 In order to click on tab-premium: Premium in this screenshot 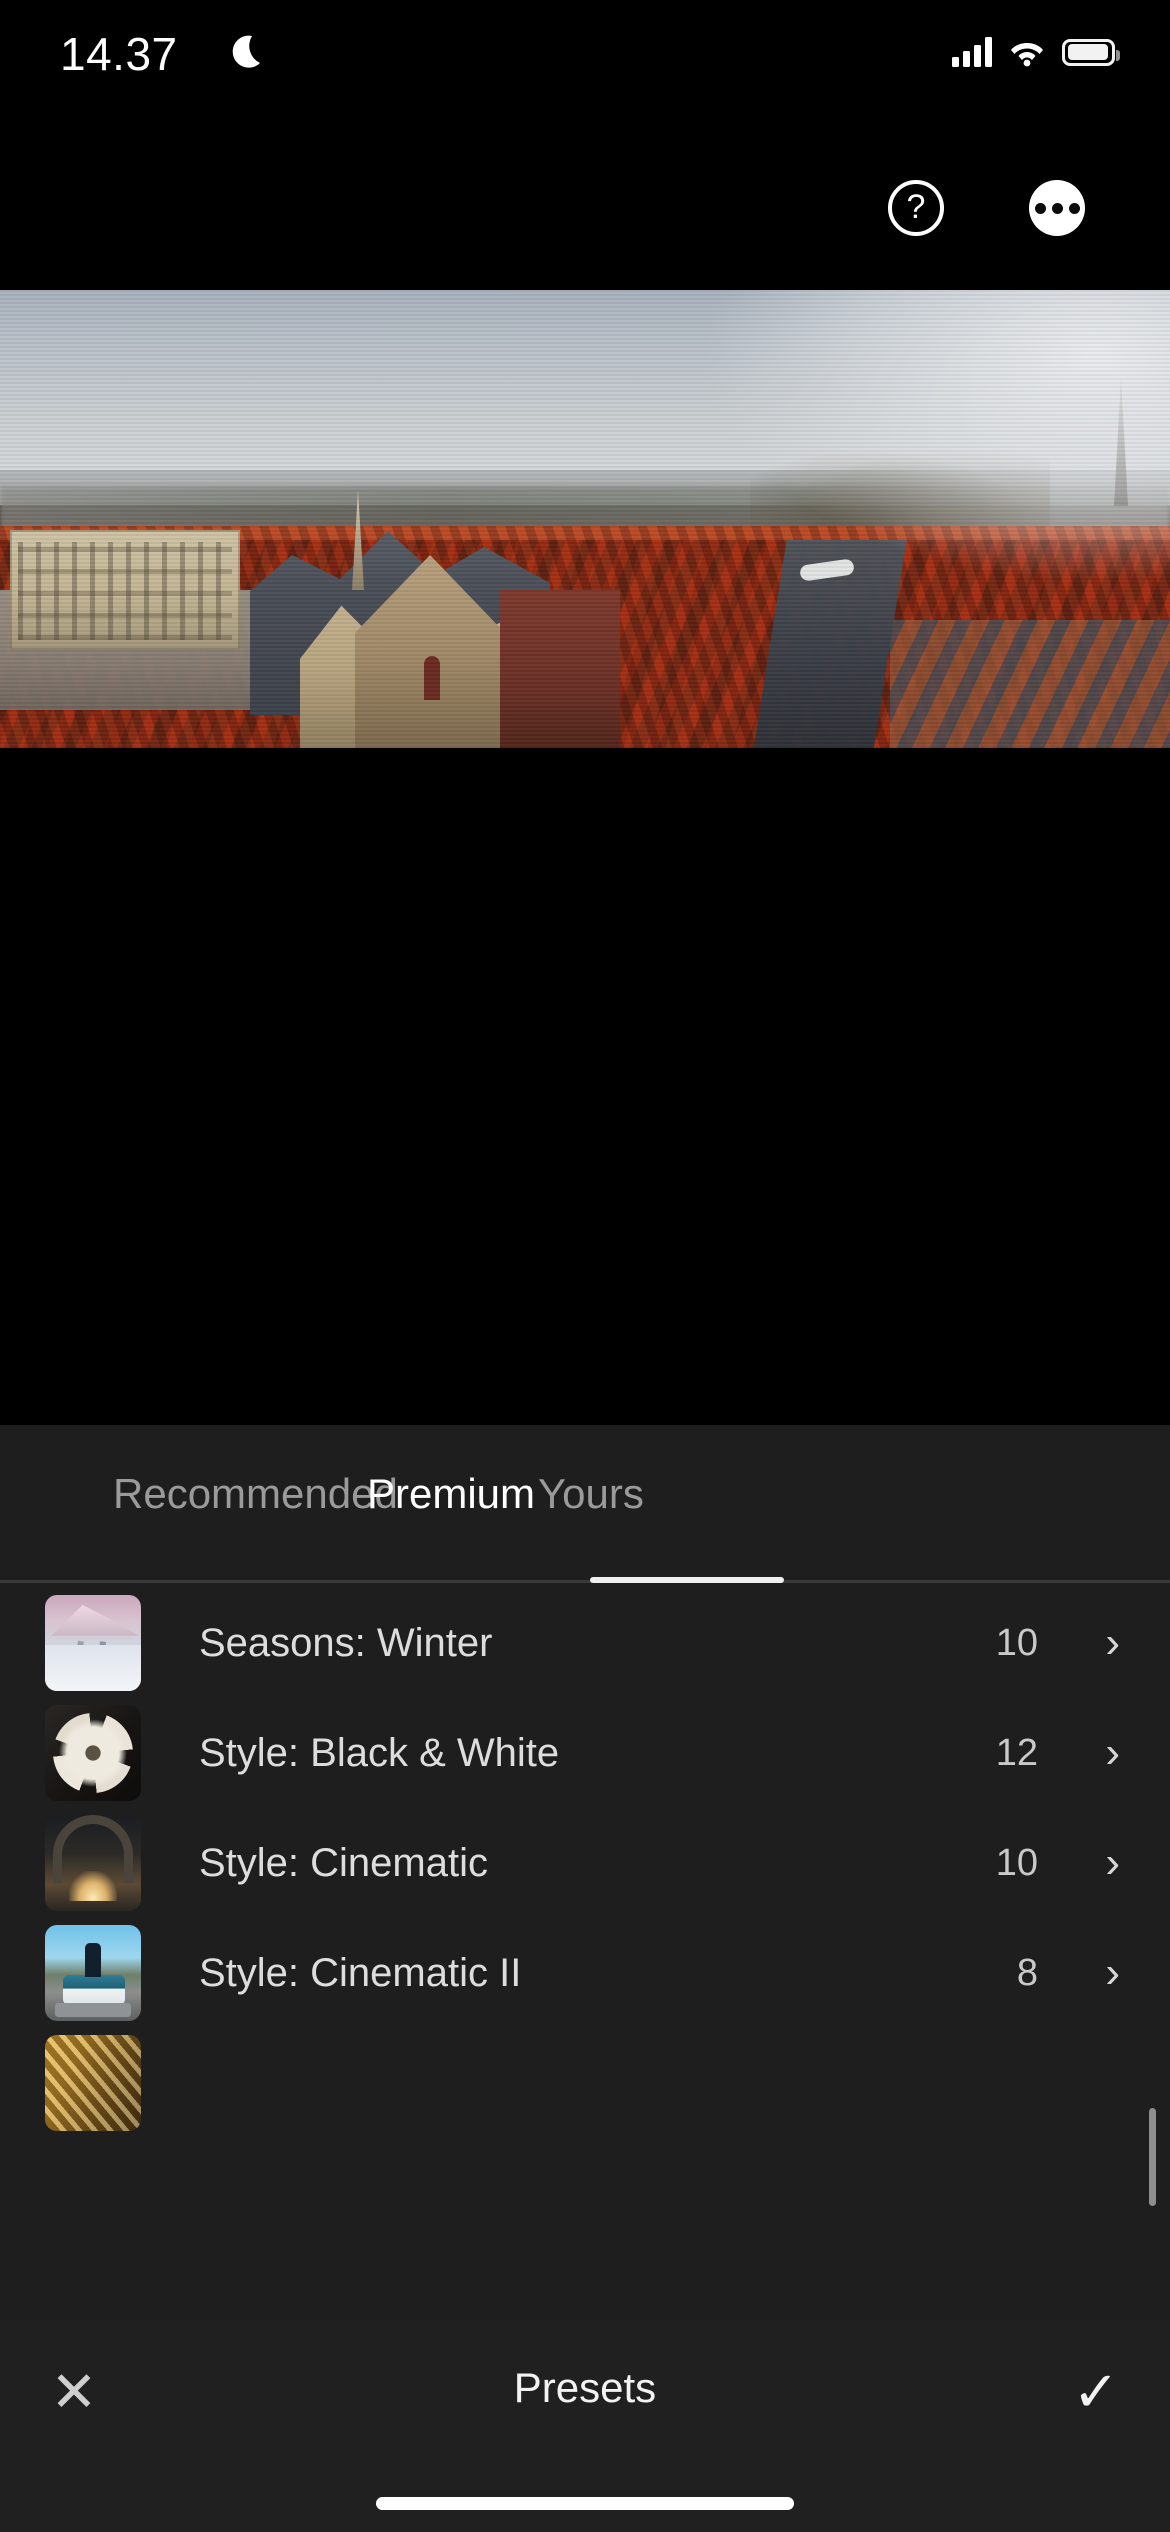, I will do `click(451, 1494)`.